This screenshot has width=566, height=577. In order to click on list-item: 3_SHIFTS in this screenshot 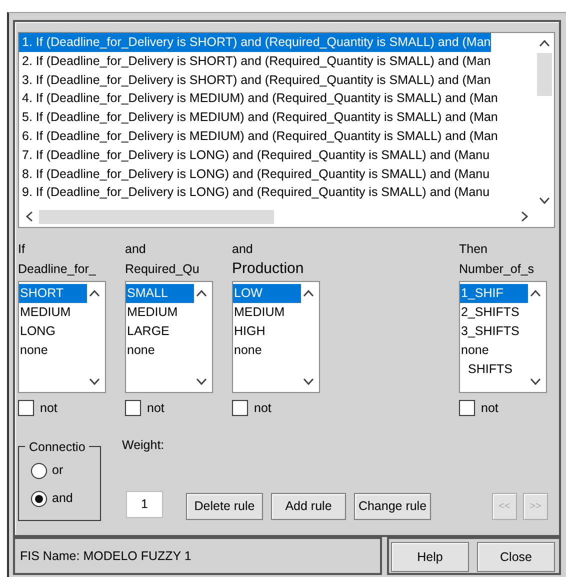, I will do `click(494, 331)`.